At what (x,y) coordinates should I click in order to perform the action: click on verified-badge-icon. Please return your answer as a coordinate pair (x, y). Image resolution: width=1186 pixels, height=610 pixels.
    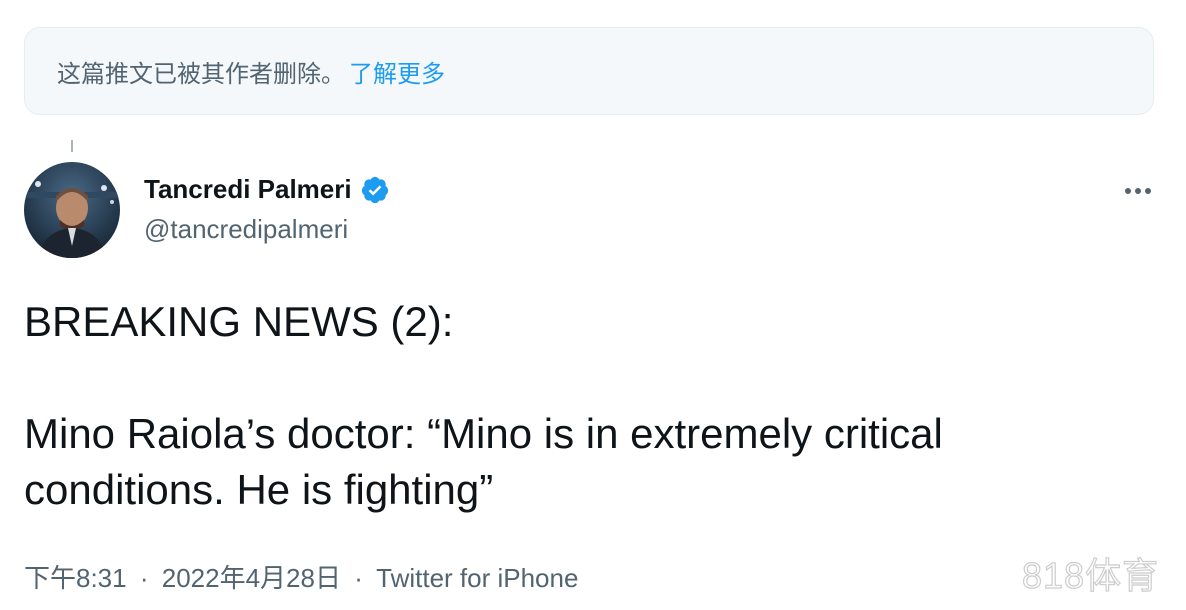
    Looking at the image, I should click on (374, 189).